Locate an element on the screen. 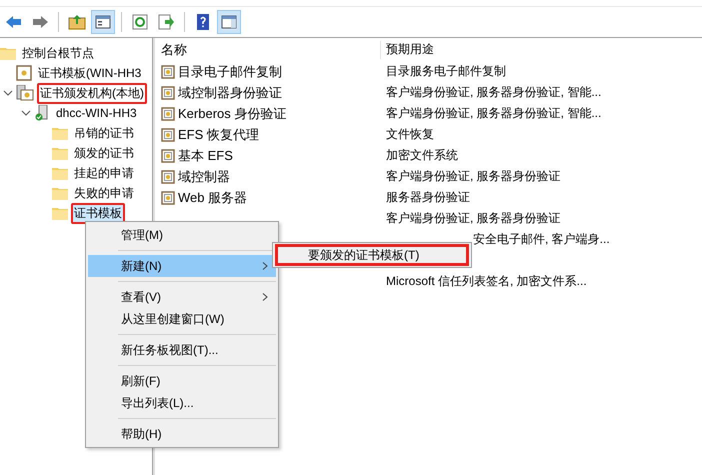 Image resolution: width=702 pixels, height=475 pixels. template-name: Kerberos 身份验证 is located at coordinates (232, 113).